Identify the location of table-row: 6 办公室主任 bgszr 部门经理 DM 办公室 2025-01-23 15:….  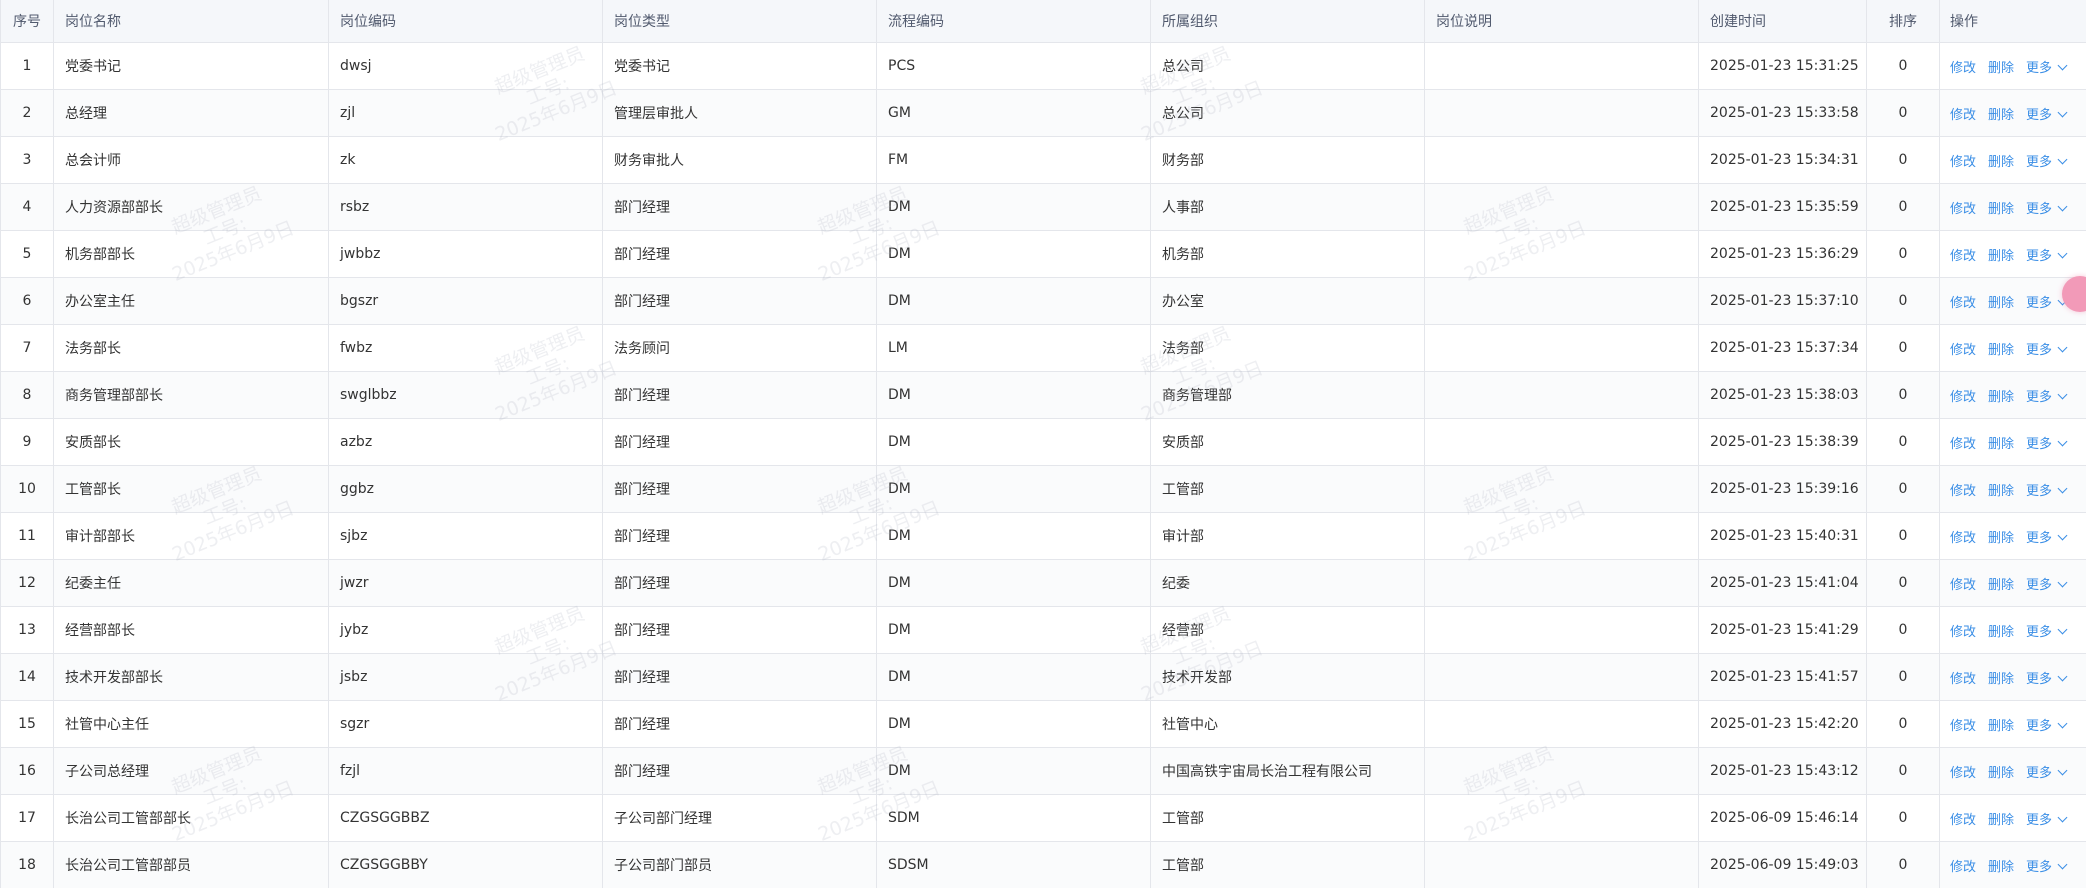
(1043, 301).